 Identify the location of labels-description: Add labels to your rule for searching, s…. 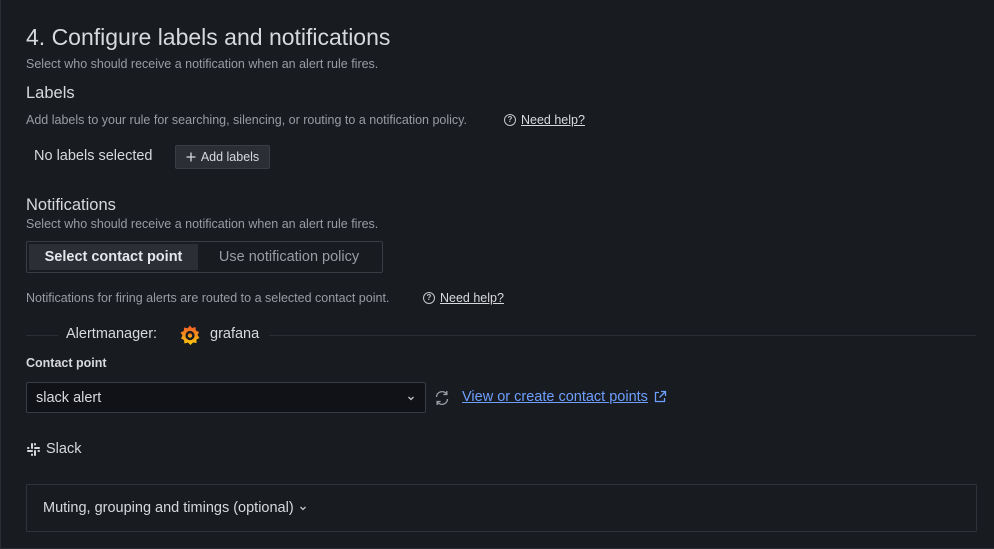
(246, 120).